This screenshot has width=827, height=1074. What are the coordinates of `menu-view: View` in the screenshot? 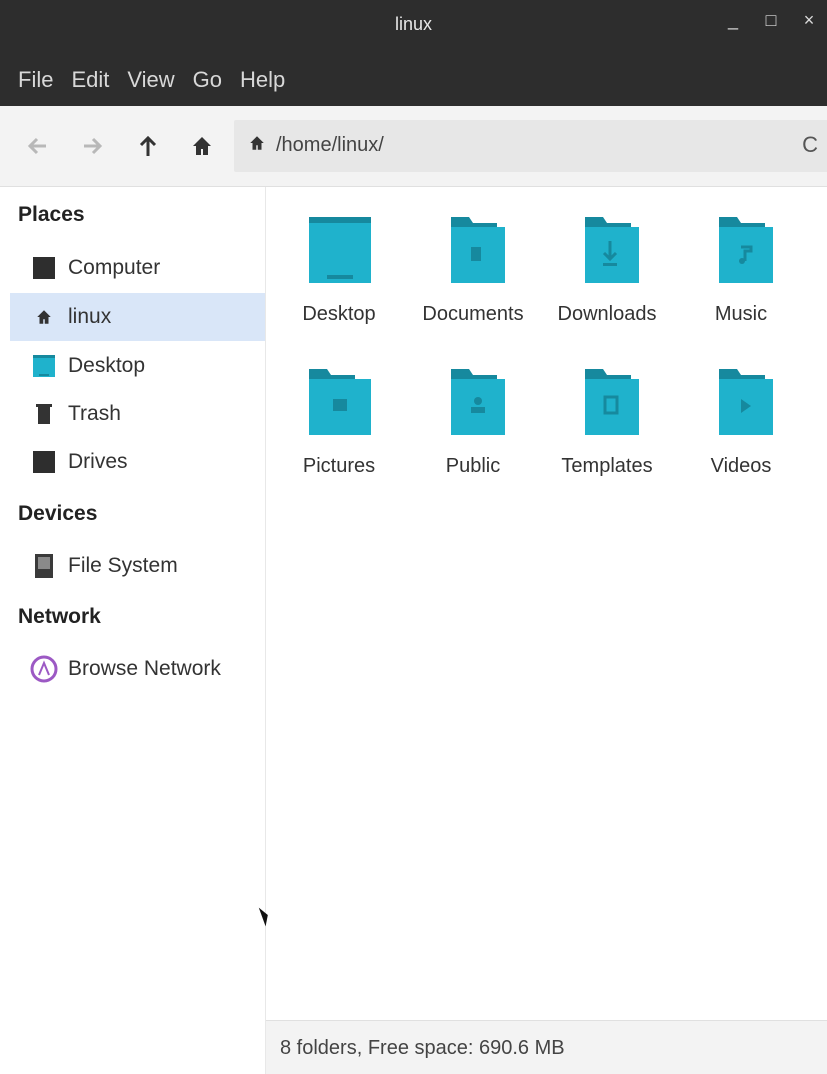 It's located at (150, 80).